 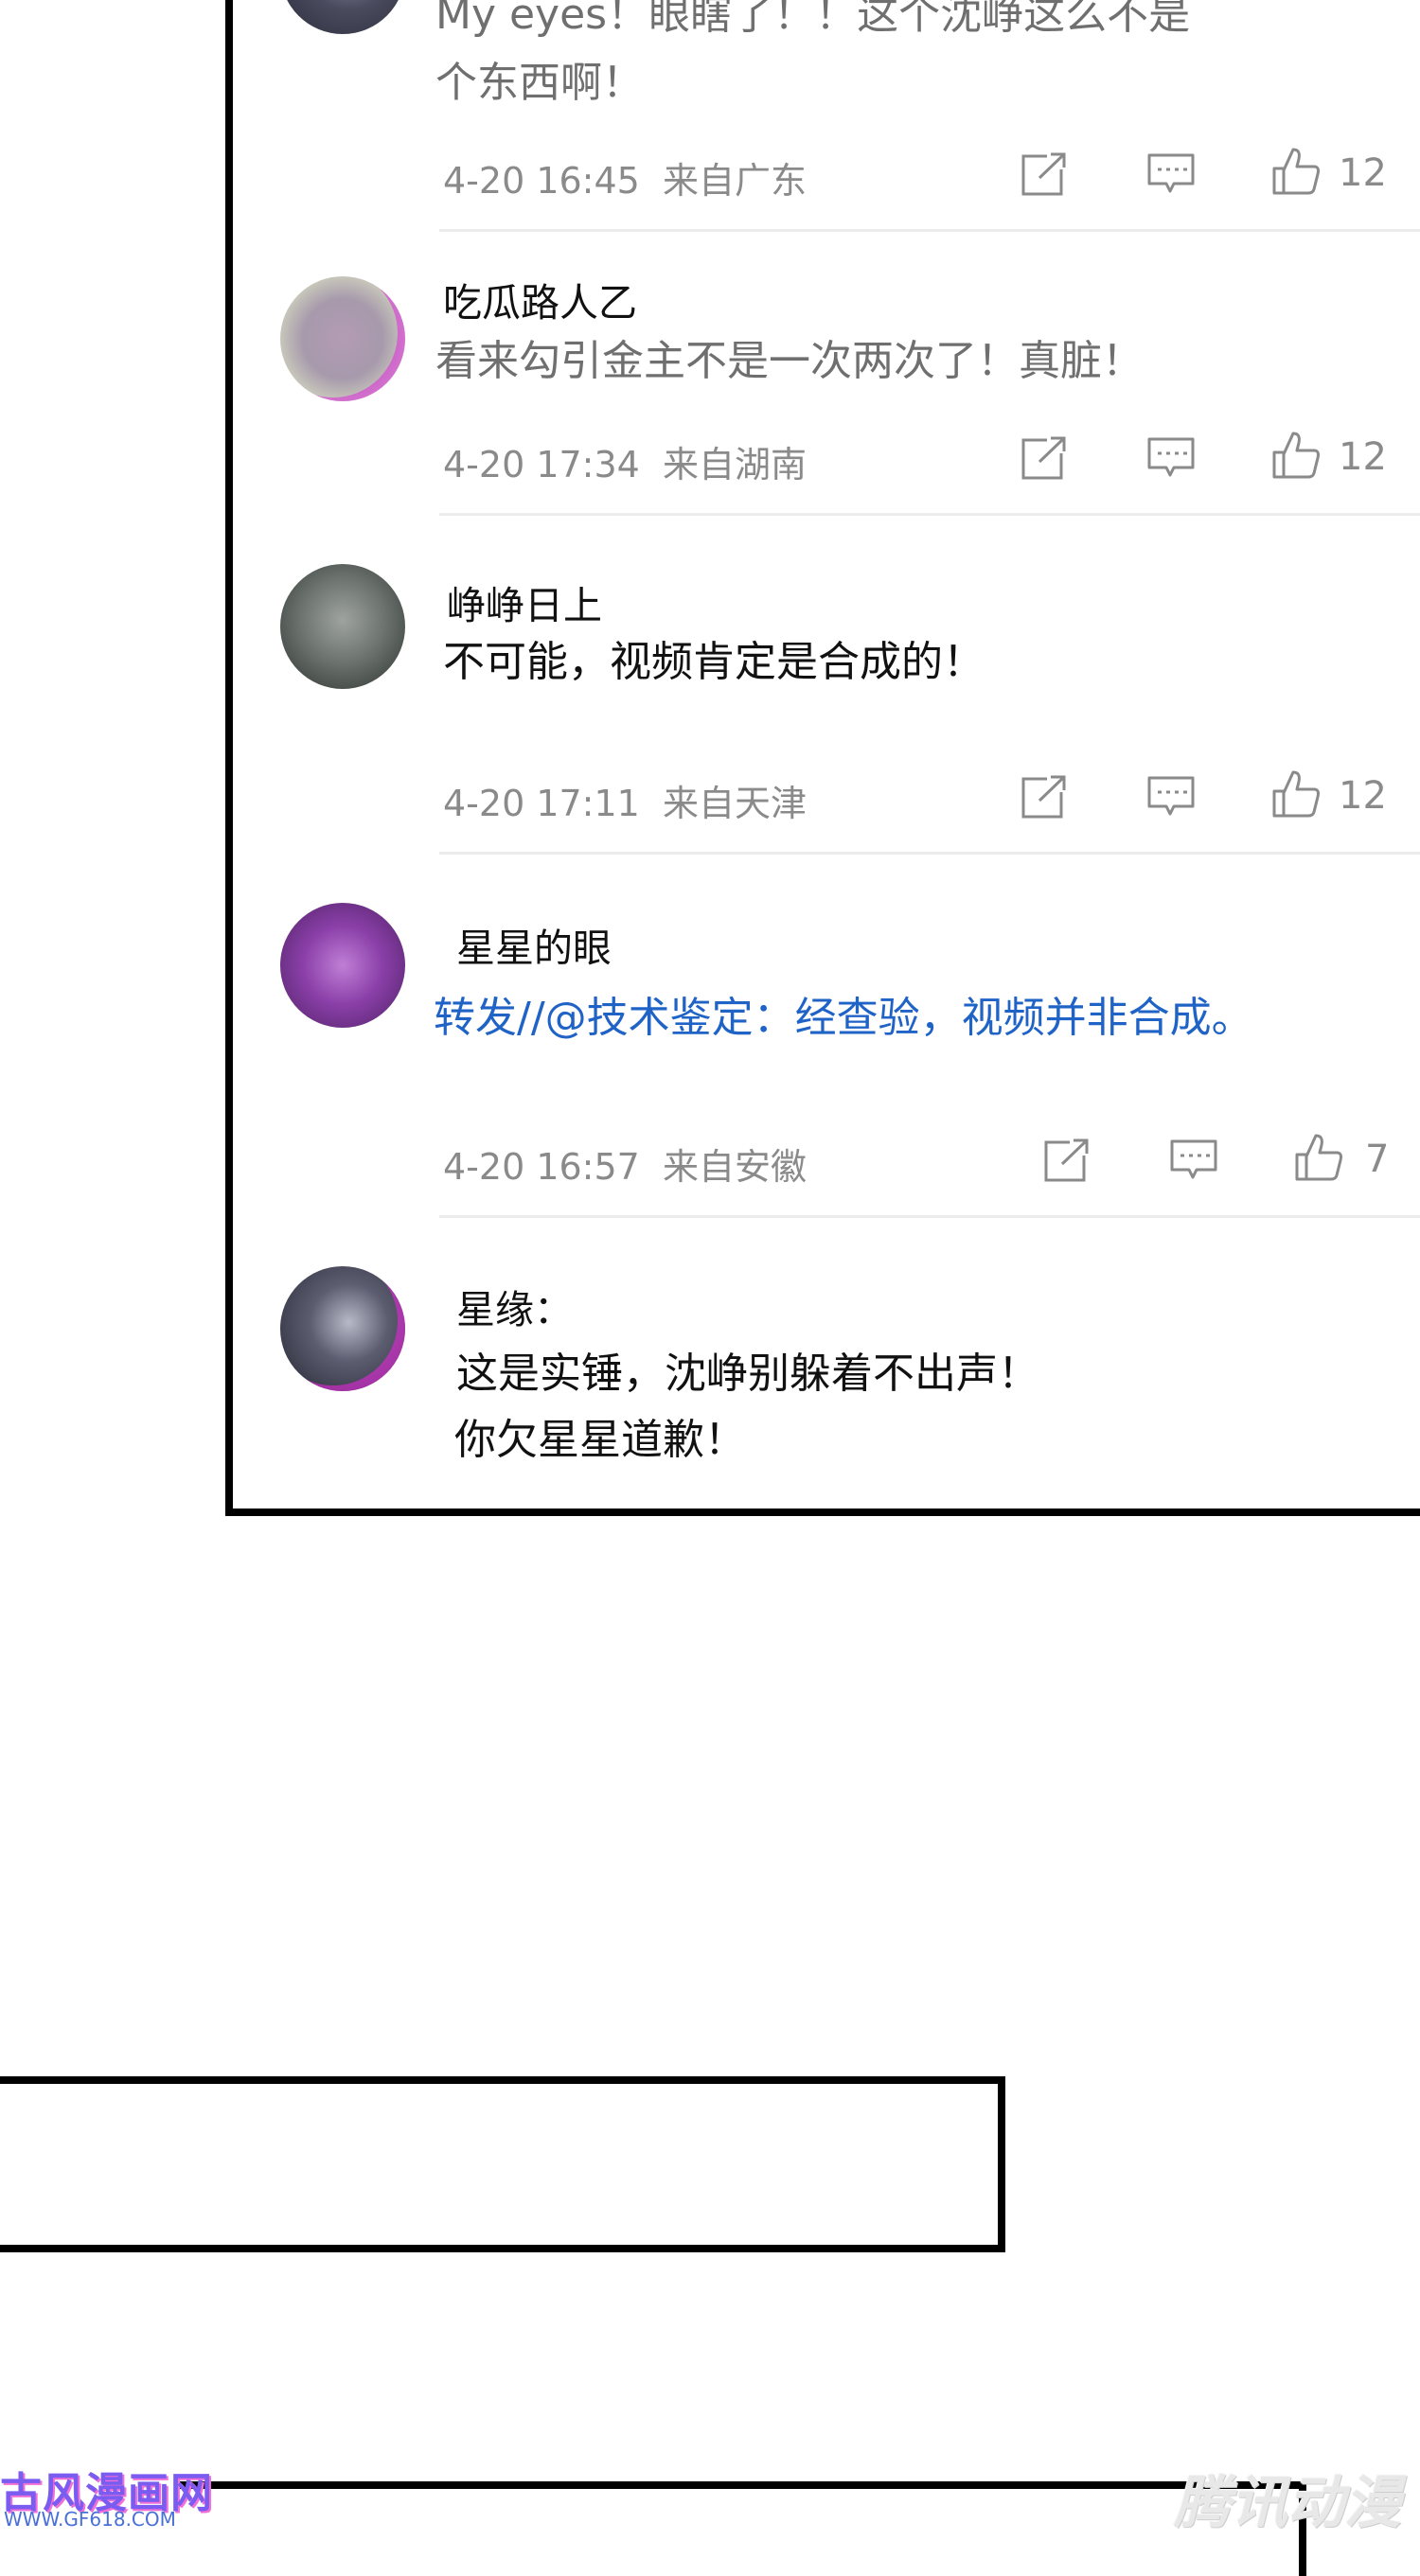 What do you see at coordinates (502, 2164) in the screenshot?
I see `empty-caption-box` at bounding box center [502, 2164].